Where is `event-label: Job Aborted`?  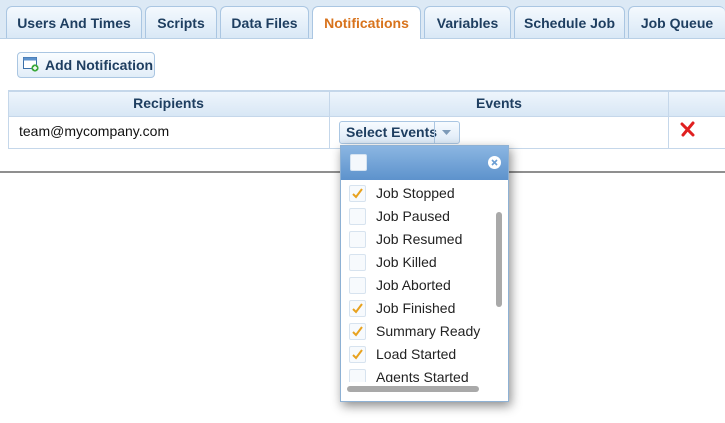 event-label: Job Aborted is located at coordinates (413, 285).